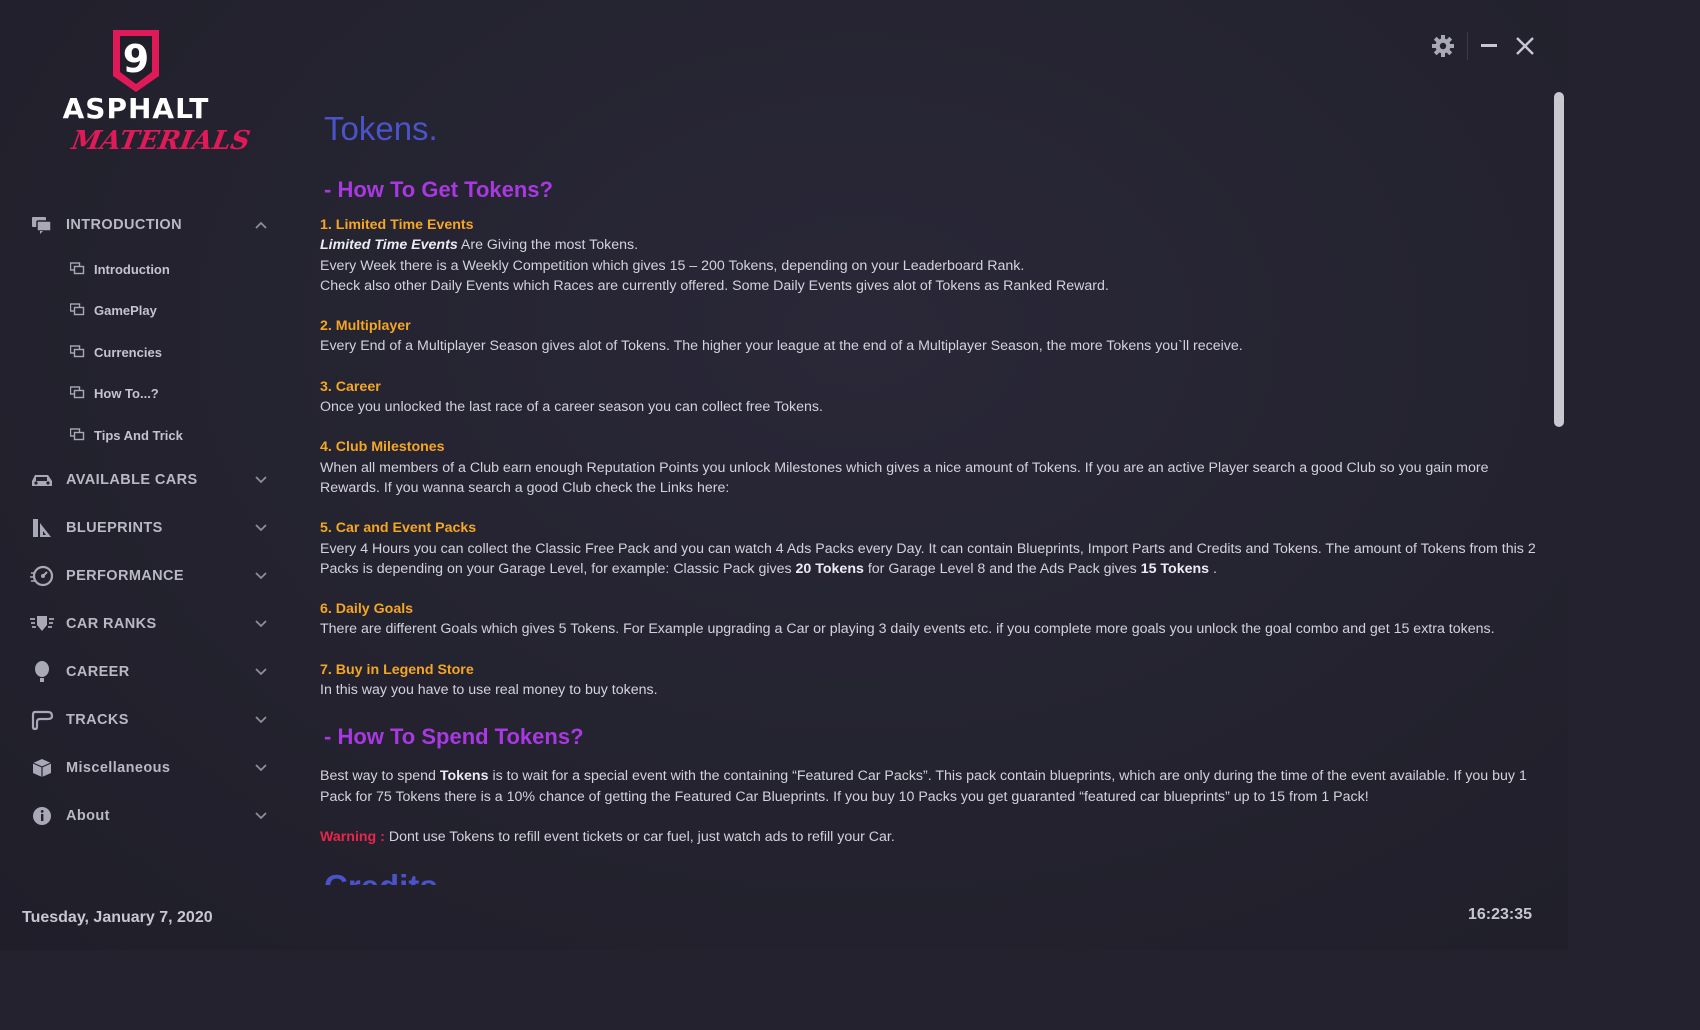 The image size is (1700, 1030). Describe the element at coordinates (350, 386) in the screenshot. I see `item-title: 3. Career` at that location.